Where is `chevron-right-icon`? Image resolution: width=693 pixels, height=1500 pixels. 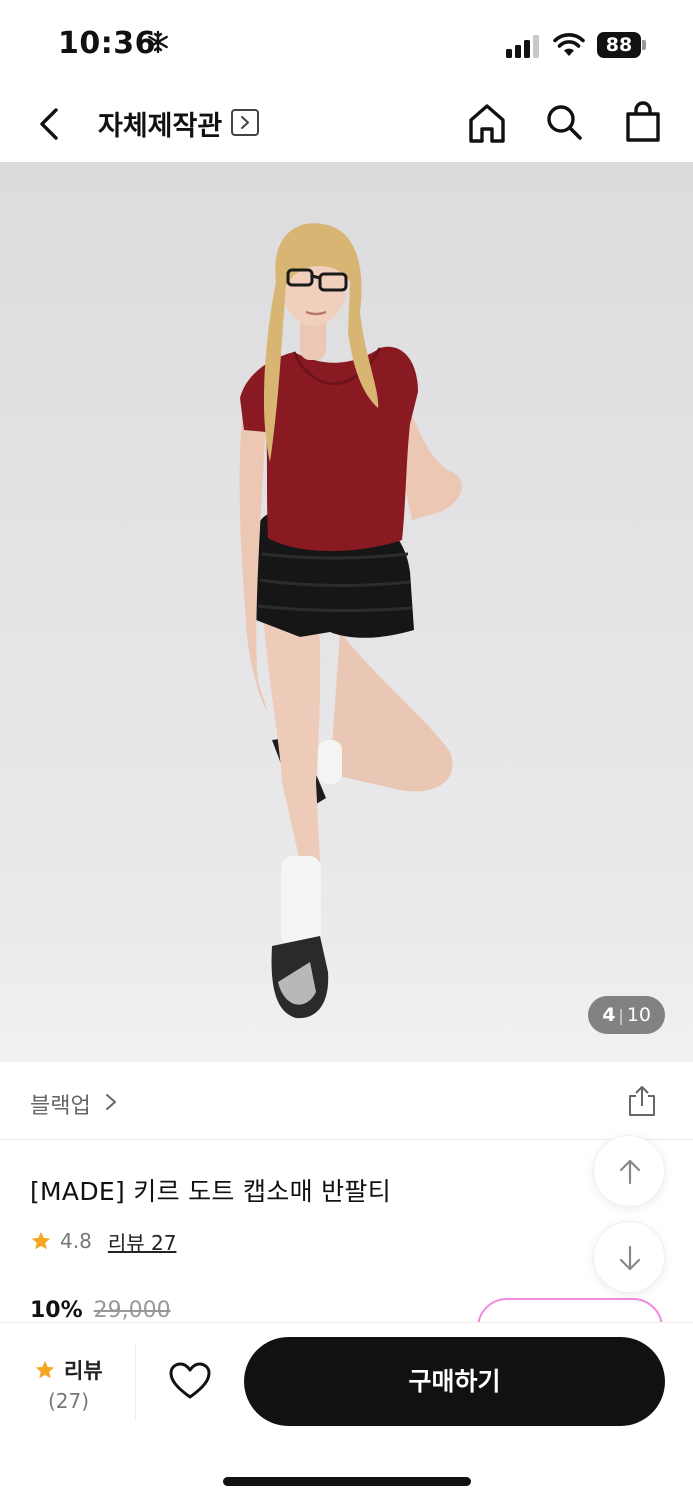
chevron-right-icon is located at coordinates (111, 1102).